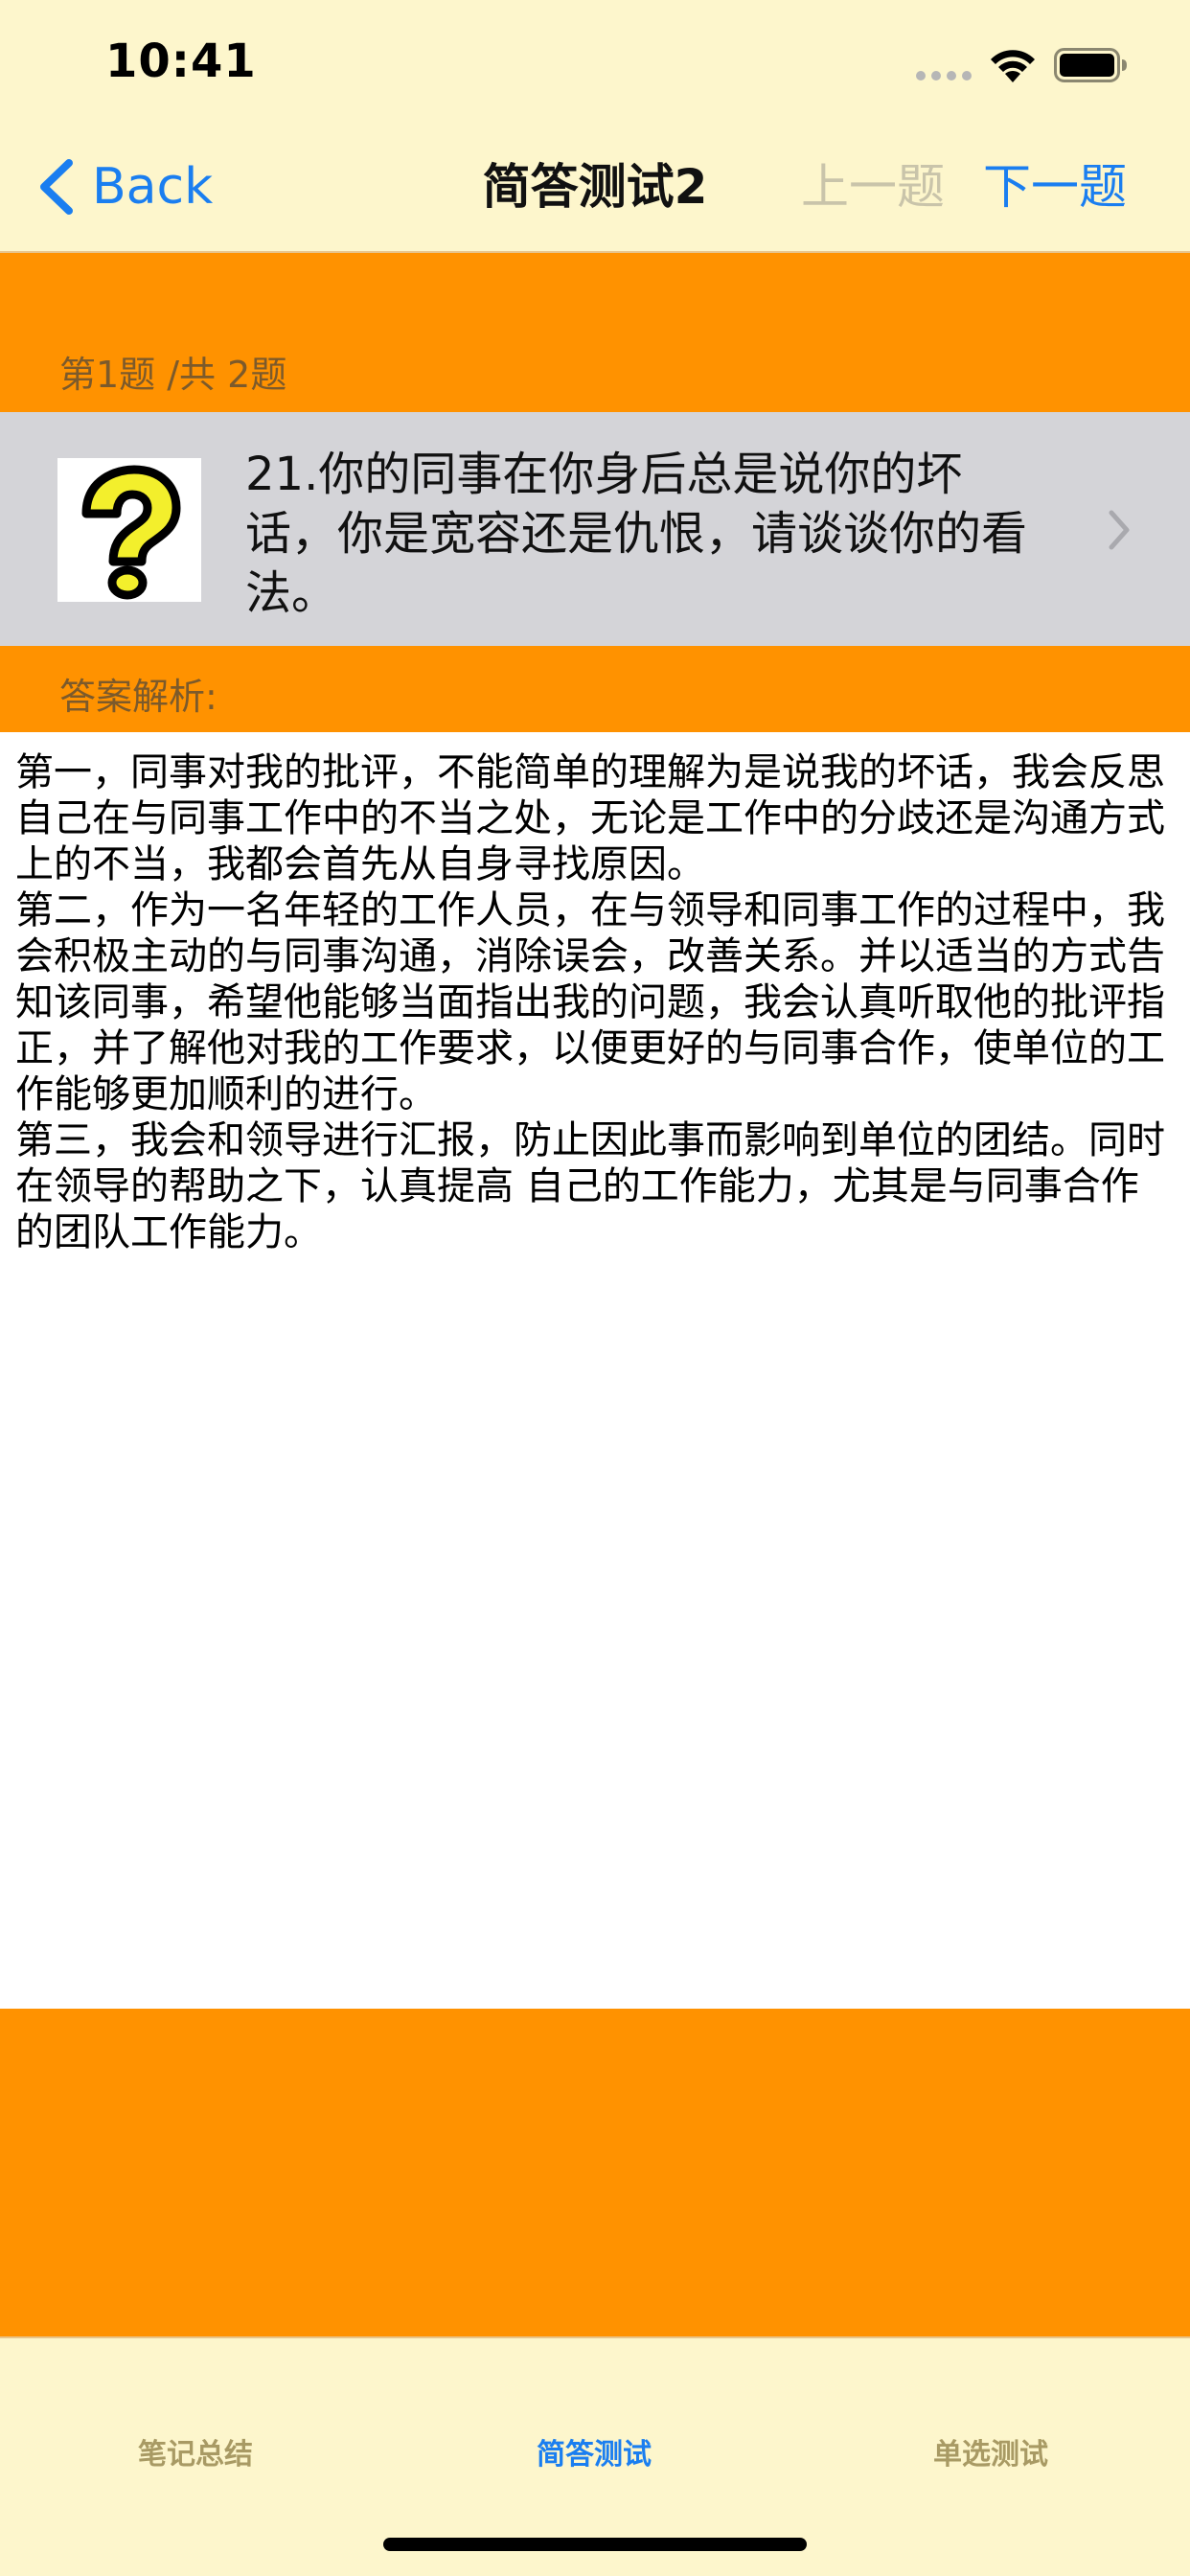 This screenshot has width=1190, height=2576. Describe the element at coordinates (195, 2451) in the screenshot. I see `tab-notes-summary: 笔记总结` at that location.